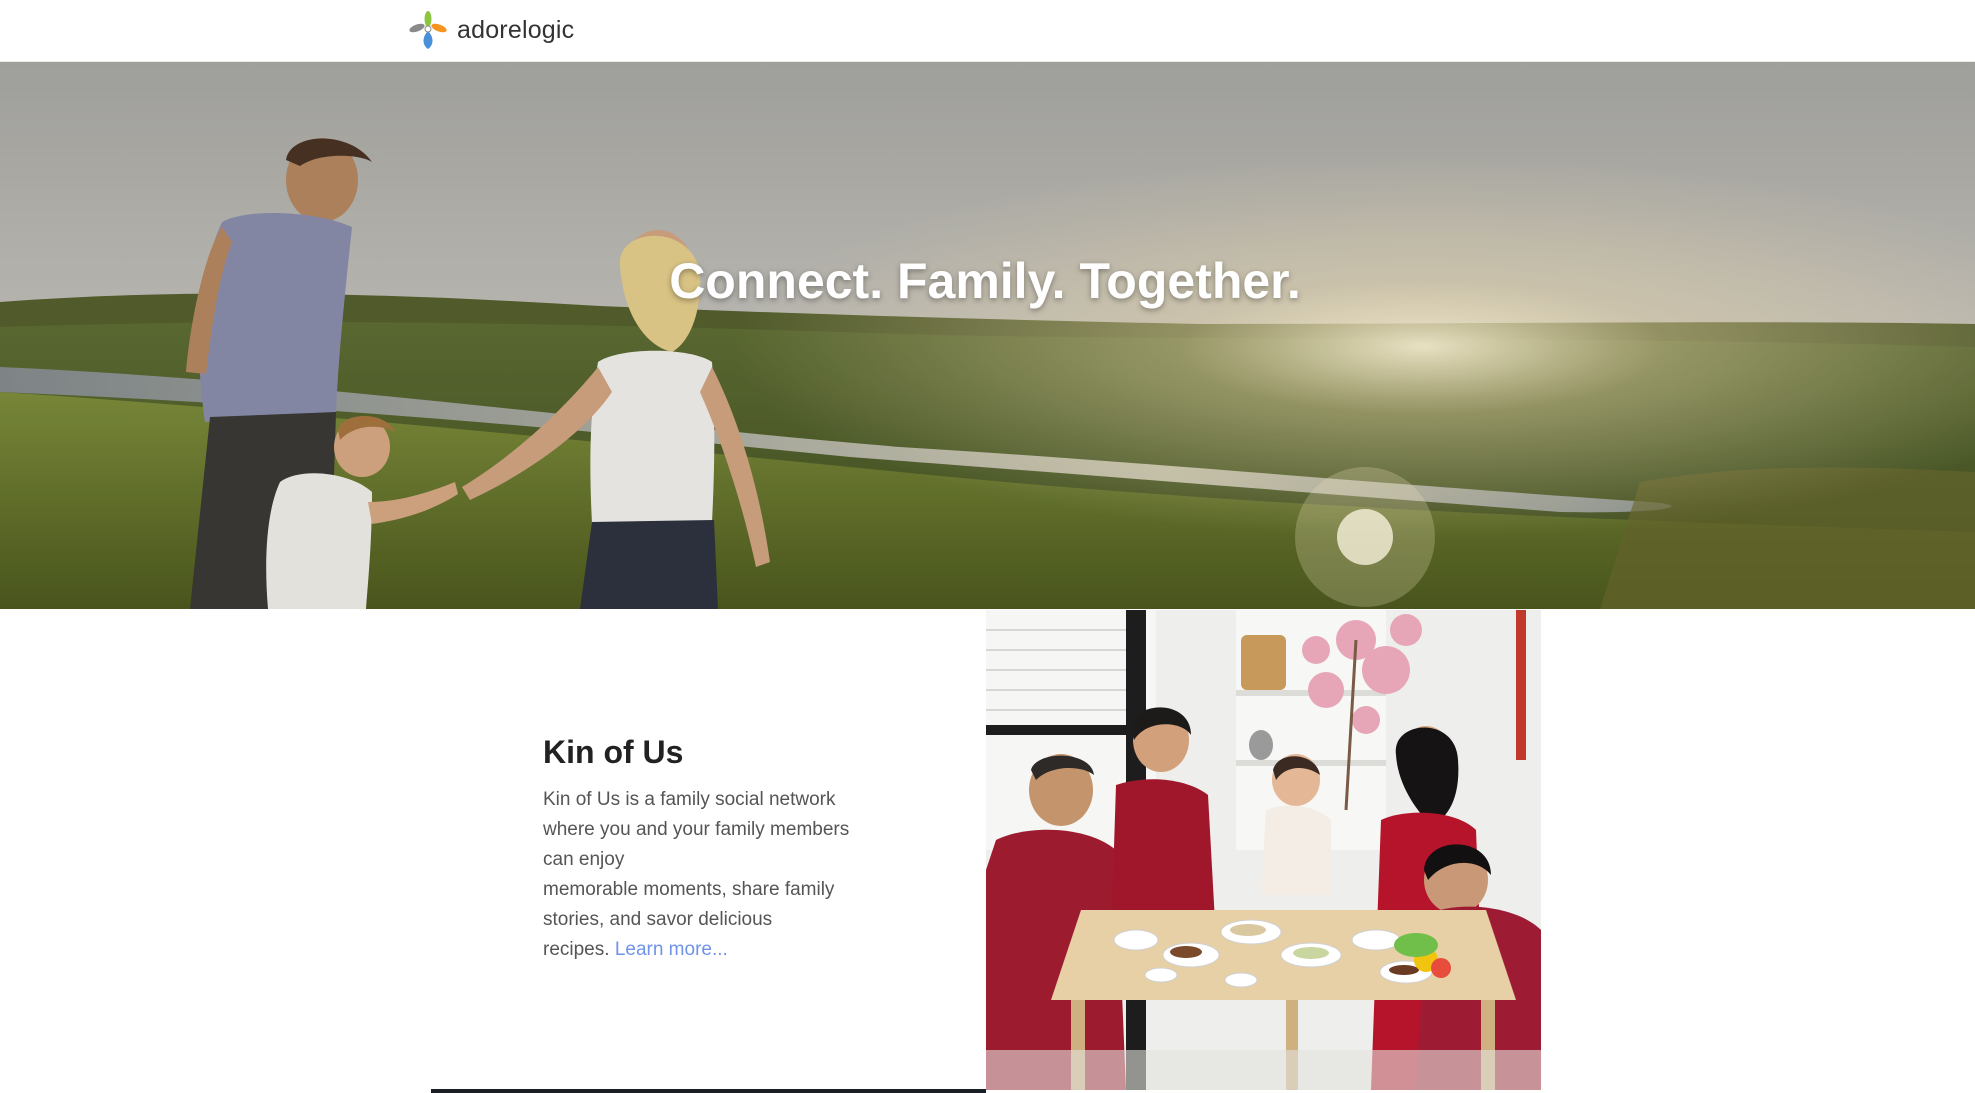 Image resolution: width=1975 pixels, height=1093 pixels. What do you see at coordinates (987, 31) in the screenshot?
I see `site-header: adorelogic` at bounding box center [987, 31].